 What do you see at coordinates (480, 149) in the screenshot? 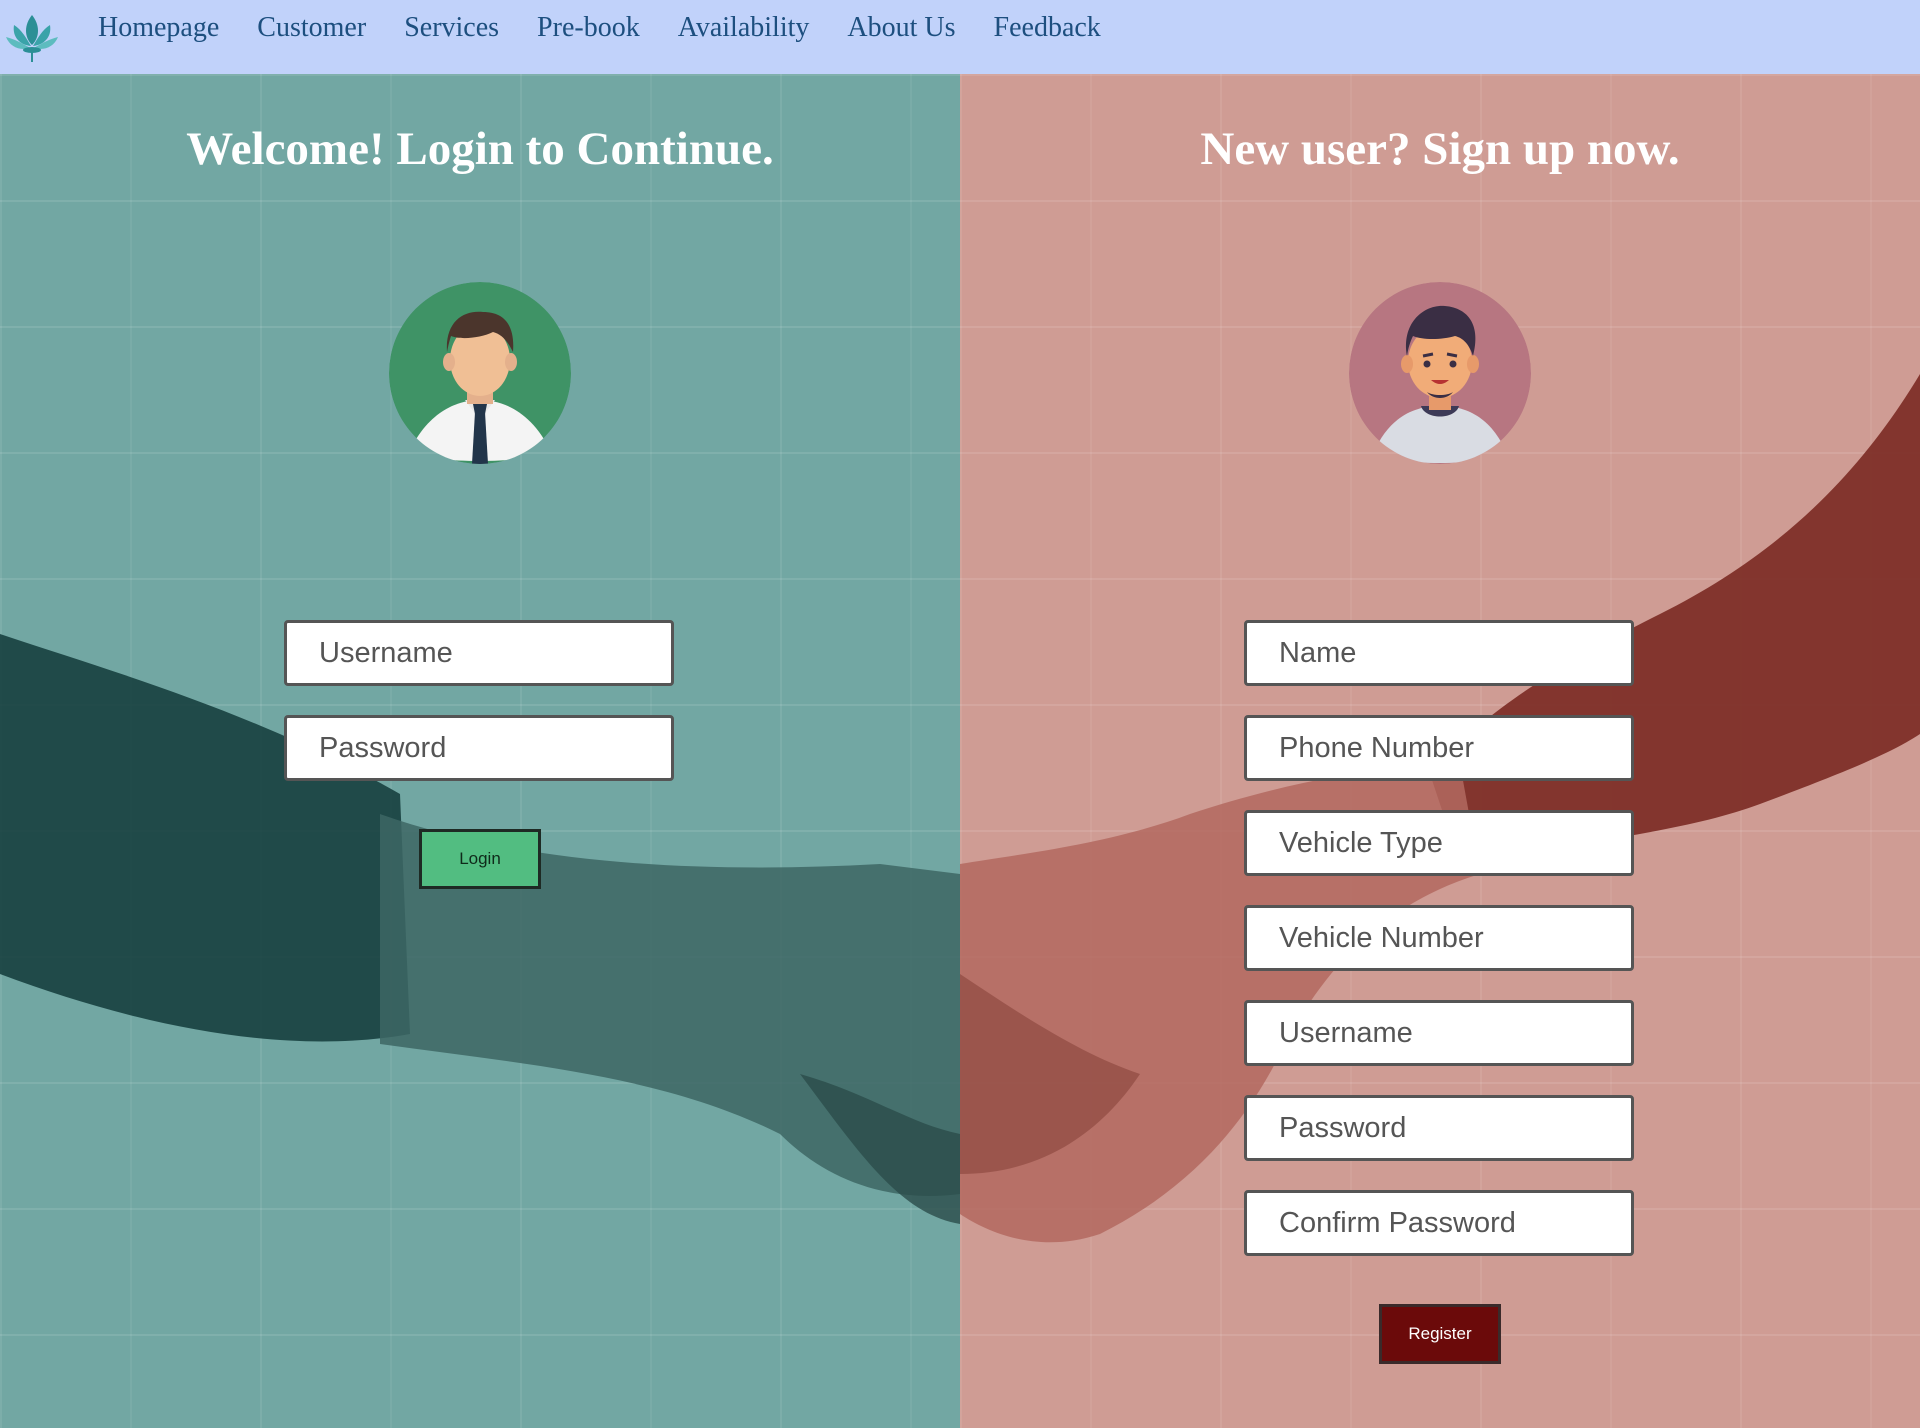
I see `login-title: Welcome! Login to Continue.` at bounding box center [480, 149].